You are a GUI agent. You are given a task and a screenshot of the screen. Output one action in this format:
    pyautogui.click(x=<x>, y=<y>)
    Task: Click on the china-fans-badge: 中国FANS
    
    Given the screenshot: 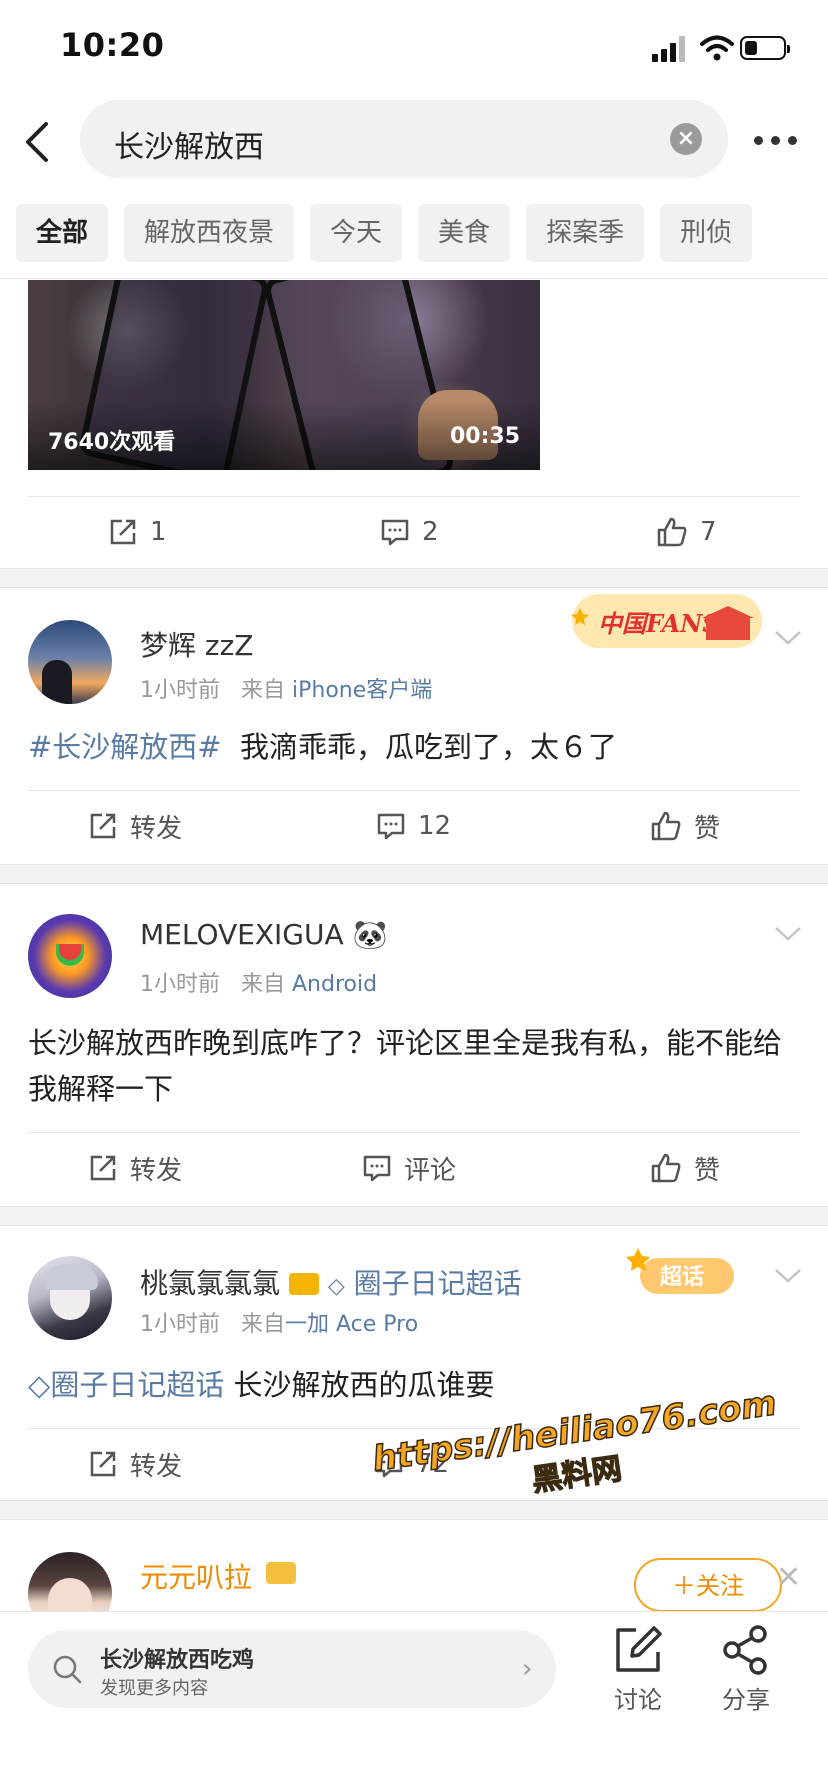 What is the action you would take?
    pyautogui.click(x=666, y=621)
    